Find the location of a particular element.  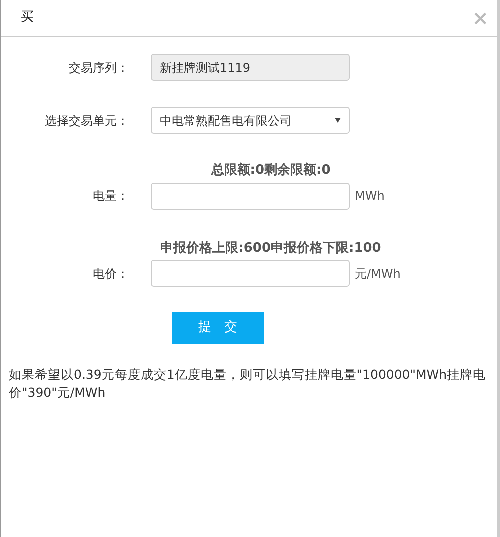

unit-label: MWh is located at coordinates (369, 196).